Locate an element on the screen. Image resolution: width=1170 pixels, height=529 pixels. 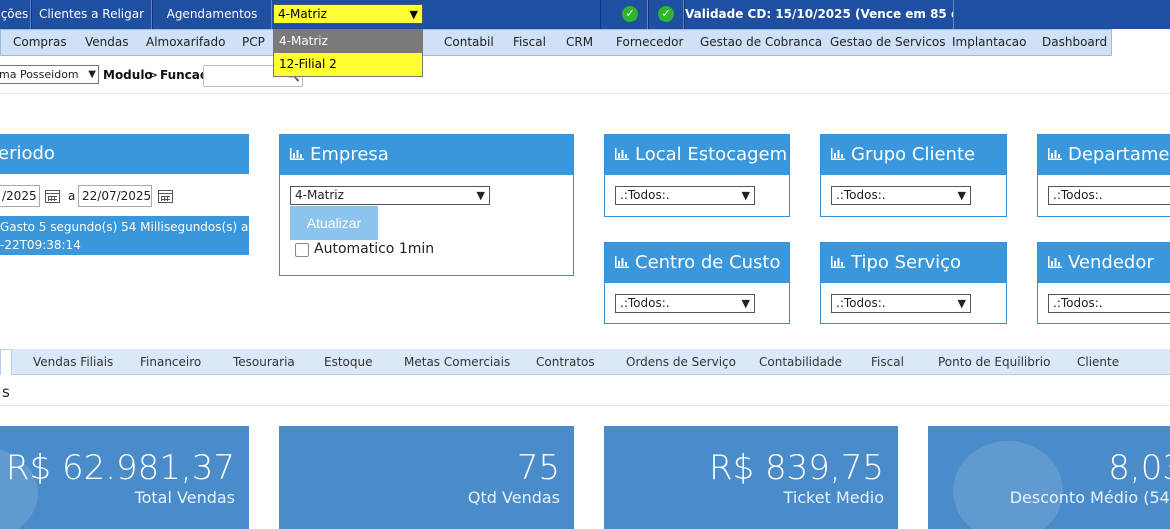
local-estocagem-select: .:Todos:. ▼ is located at coordinates (685, 195).